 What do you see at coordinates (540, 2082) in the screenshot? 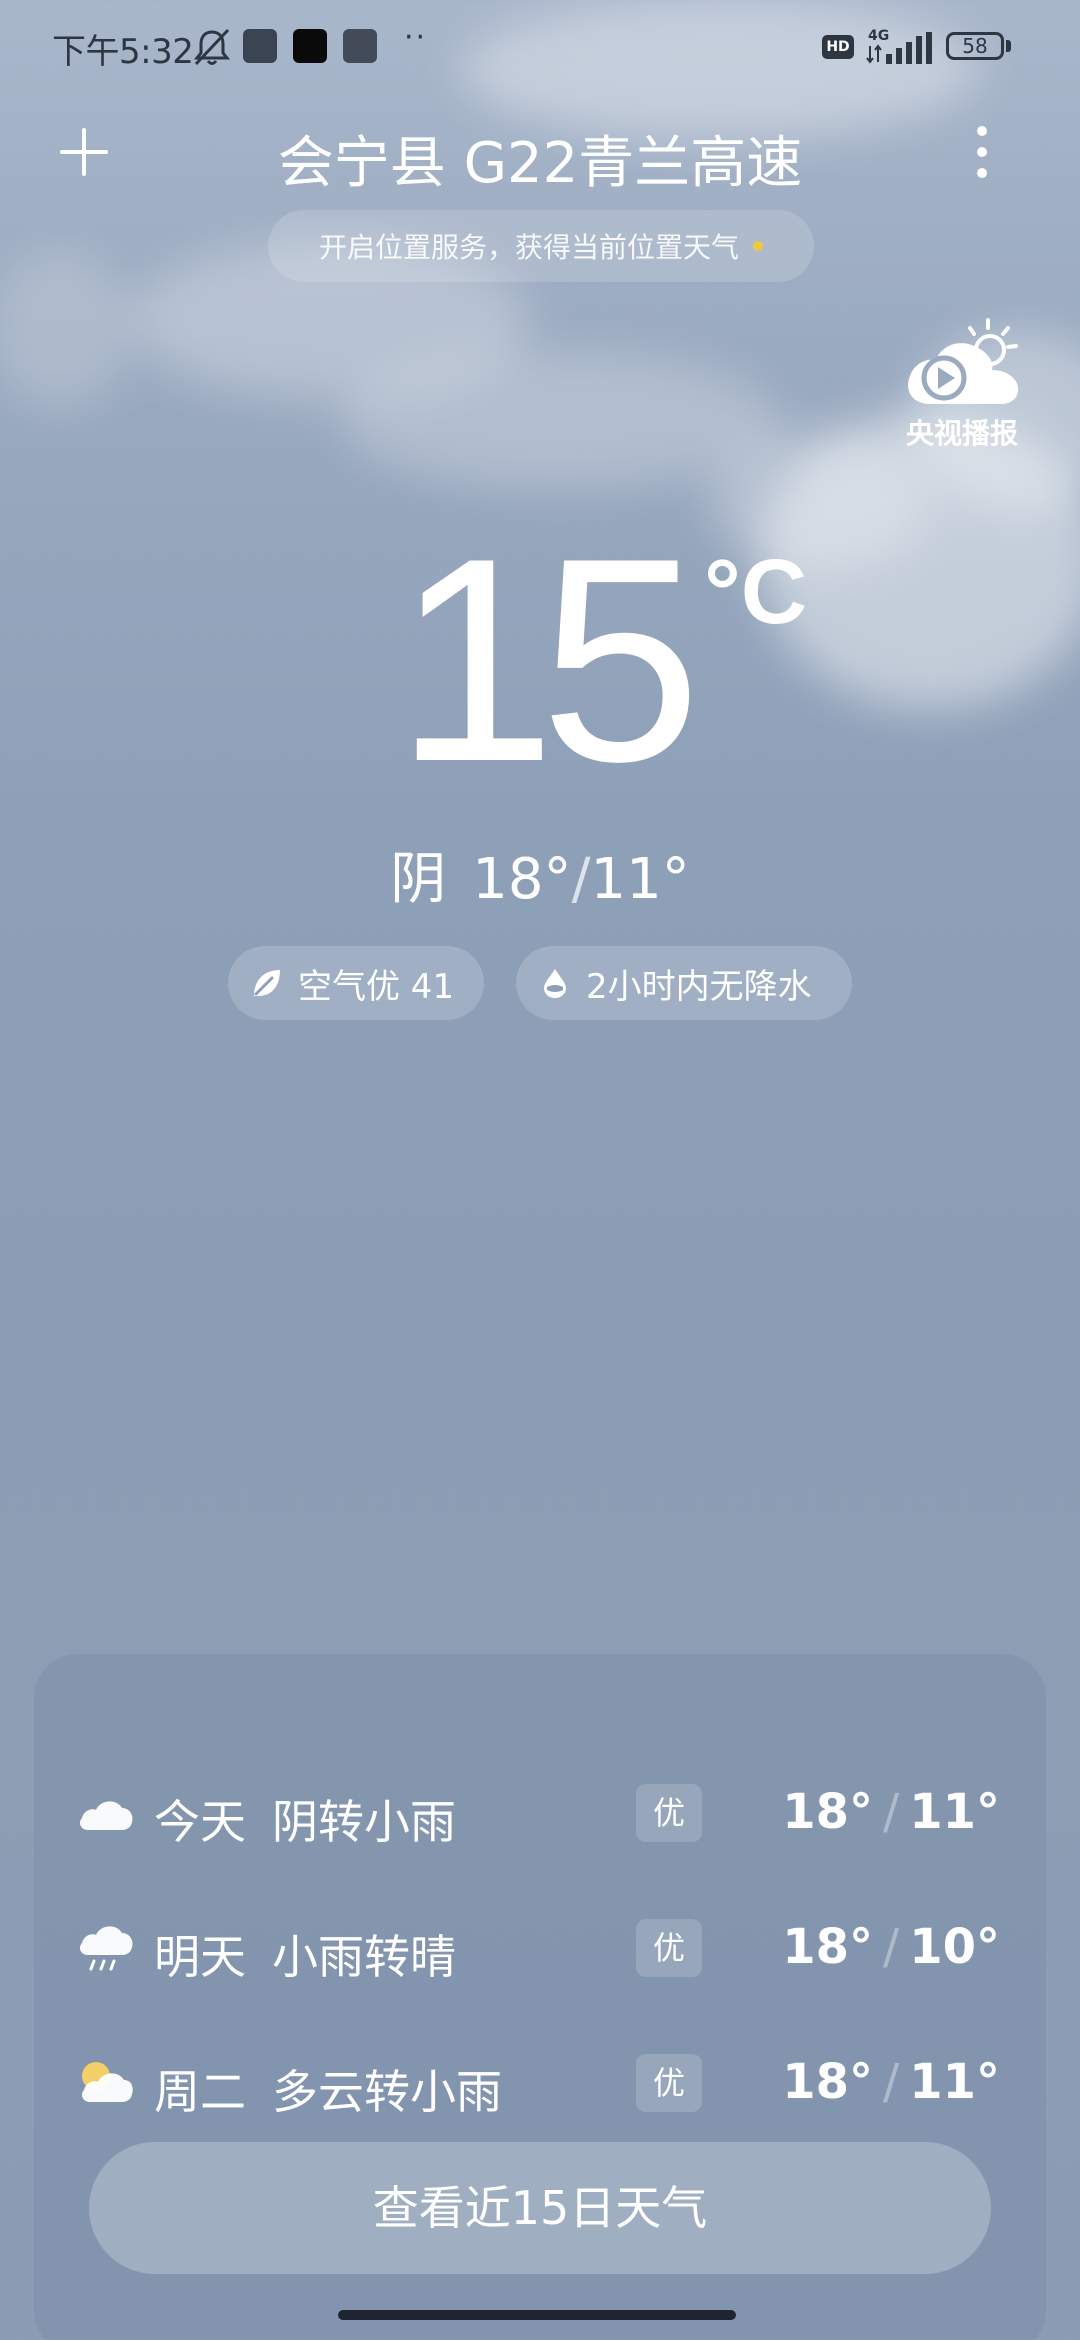
I see `forecast-row-tuesday: 周二 多云转小雨 优 18°/11°` at bounding box center [540, 2082].